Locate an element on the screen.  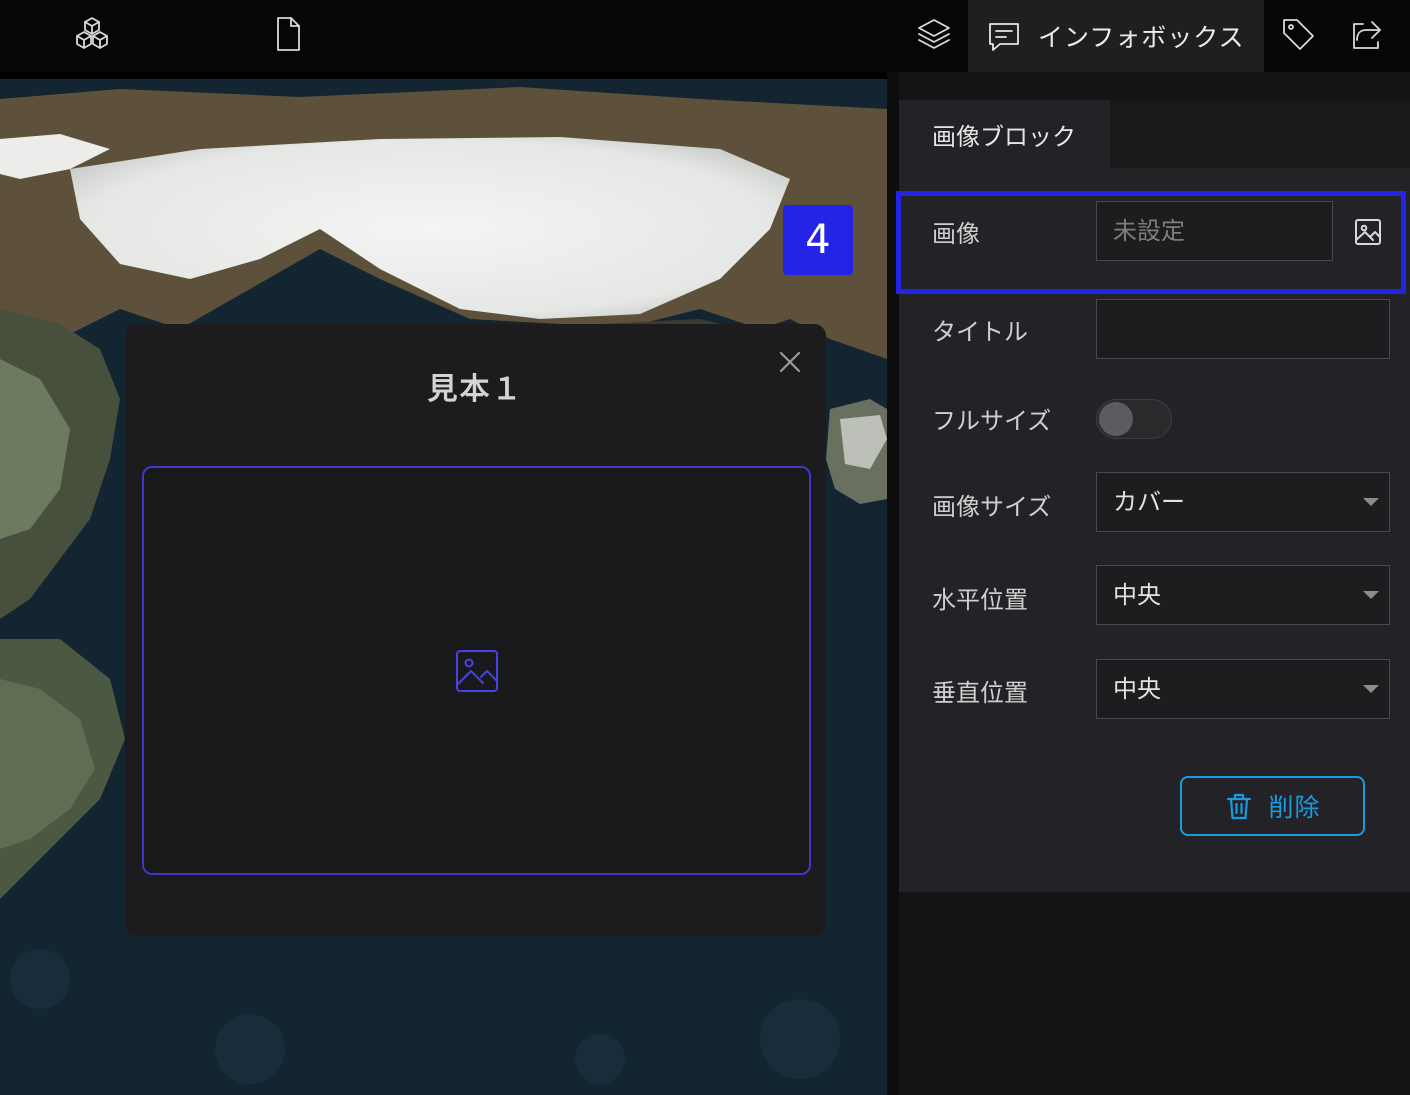
top-toolbar: インフォボックス is located at coordinates (705, 36).